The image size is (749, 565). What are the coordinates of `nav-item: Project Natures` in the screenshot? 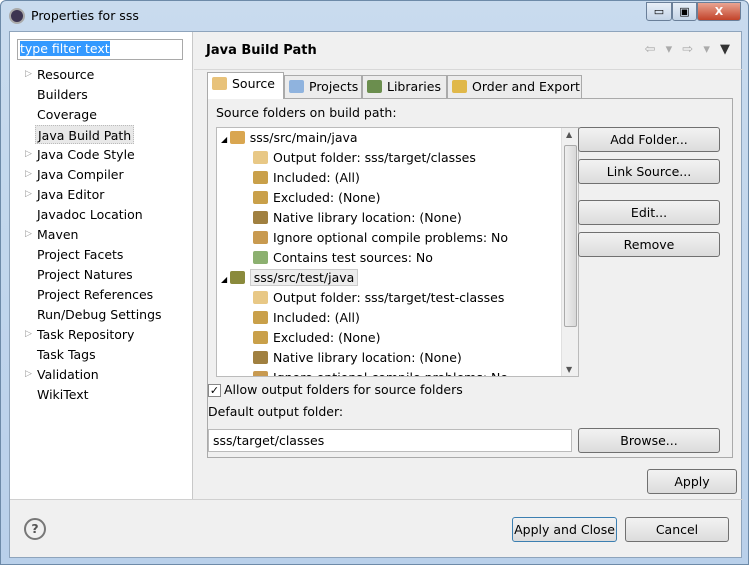 It's located at (85, 274).